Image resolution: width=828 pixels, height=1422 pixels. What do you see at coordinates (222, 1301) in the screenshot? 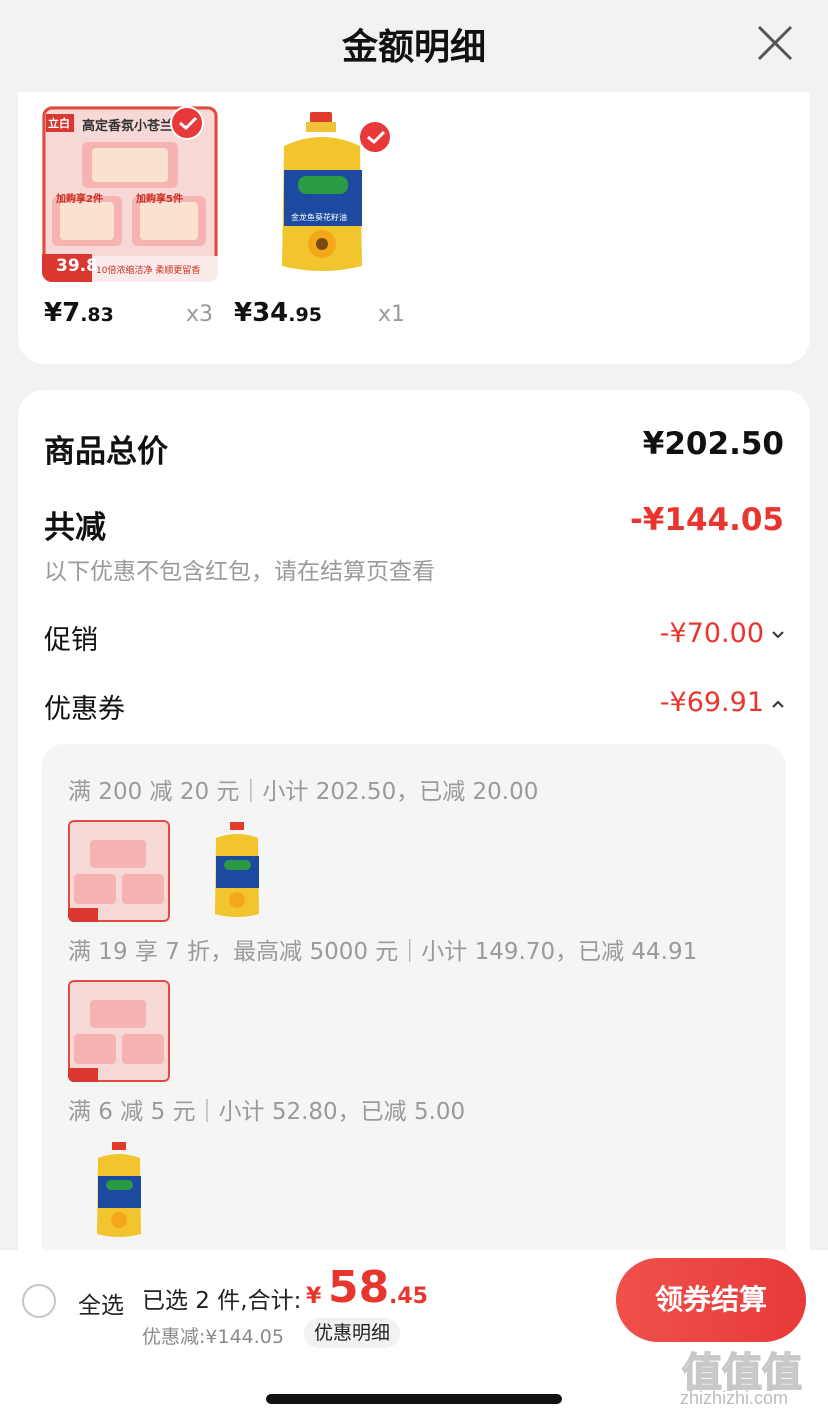
I see `selected-count: 已选 2 件,合计:` at bounding box center [222, 1301].